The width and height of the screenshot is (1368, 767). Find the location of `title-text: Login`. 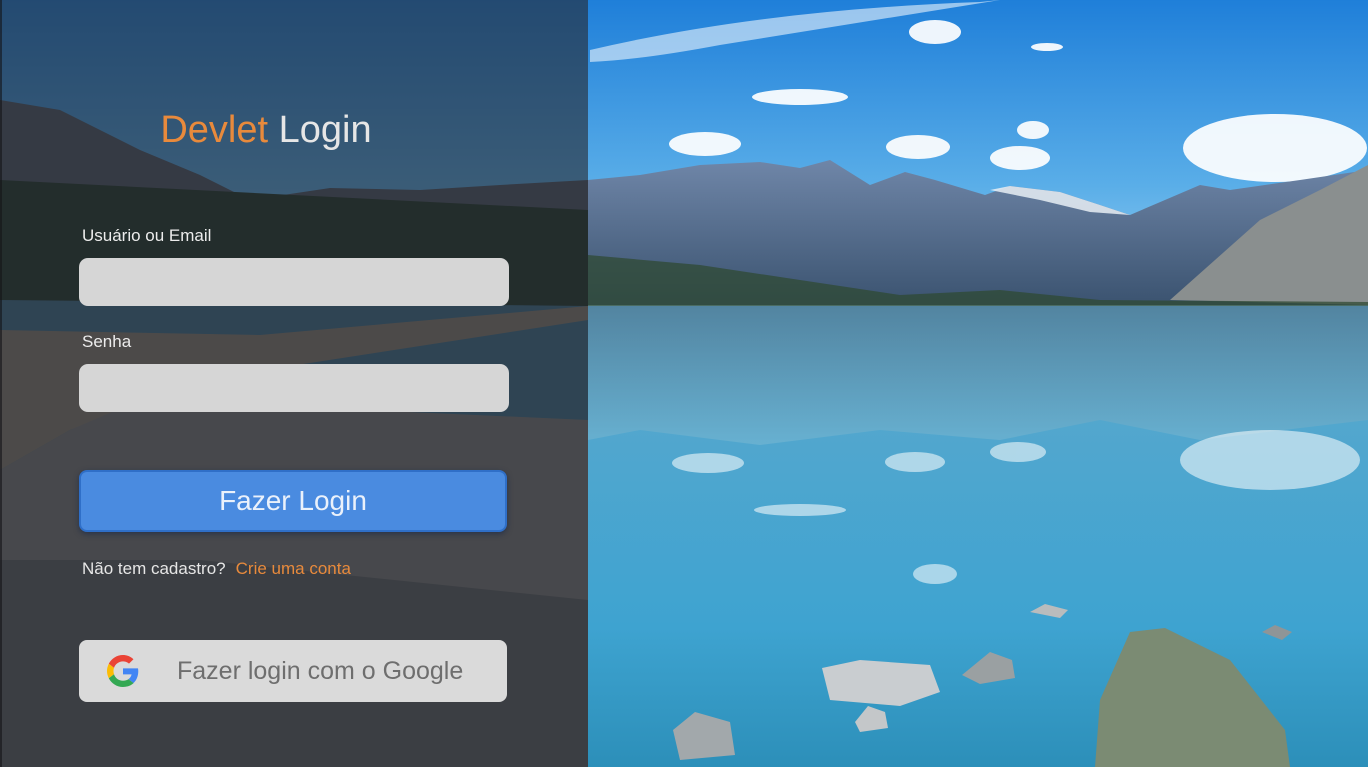

title-text: Login is located at coordinates (325, 130).